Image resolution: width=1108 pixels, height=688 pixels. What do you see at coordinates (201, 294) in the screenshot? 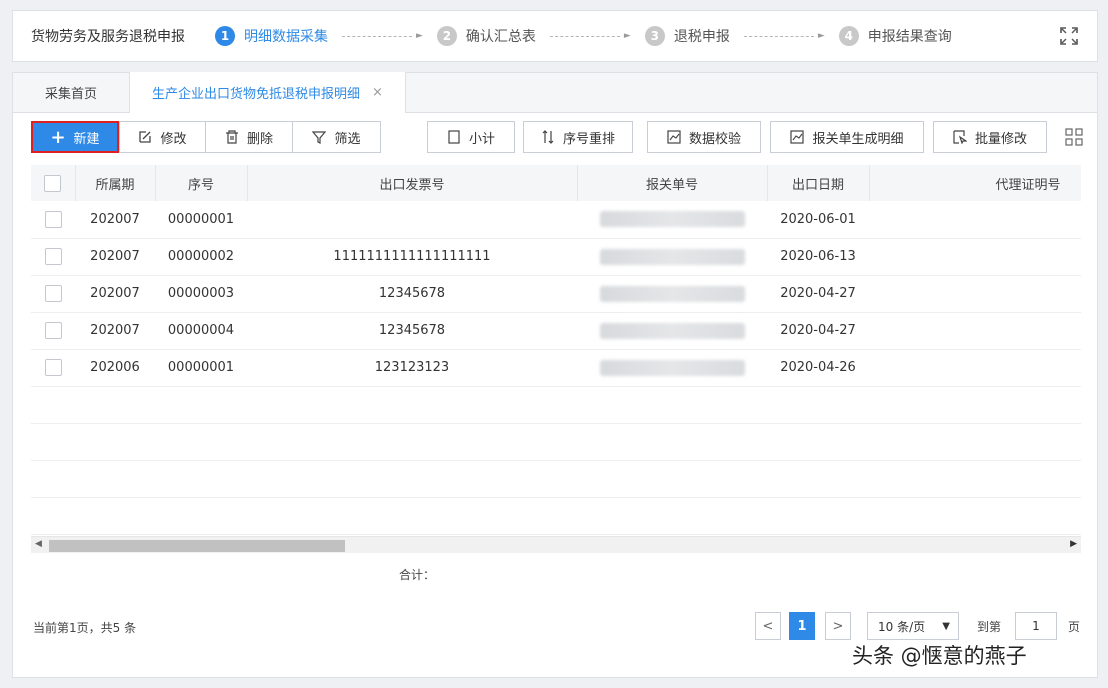
I see `seq-cell: 00000003` at bounding box center [201, 294].